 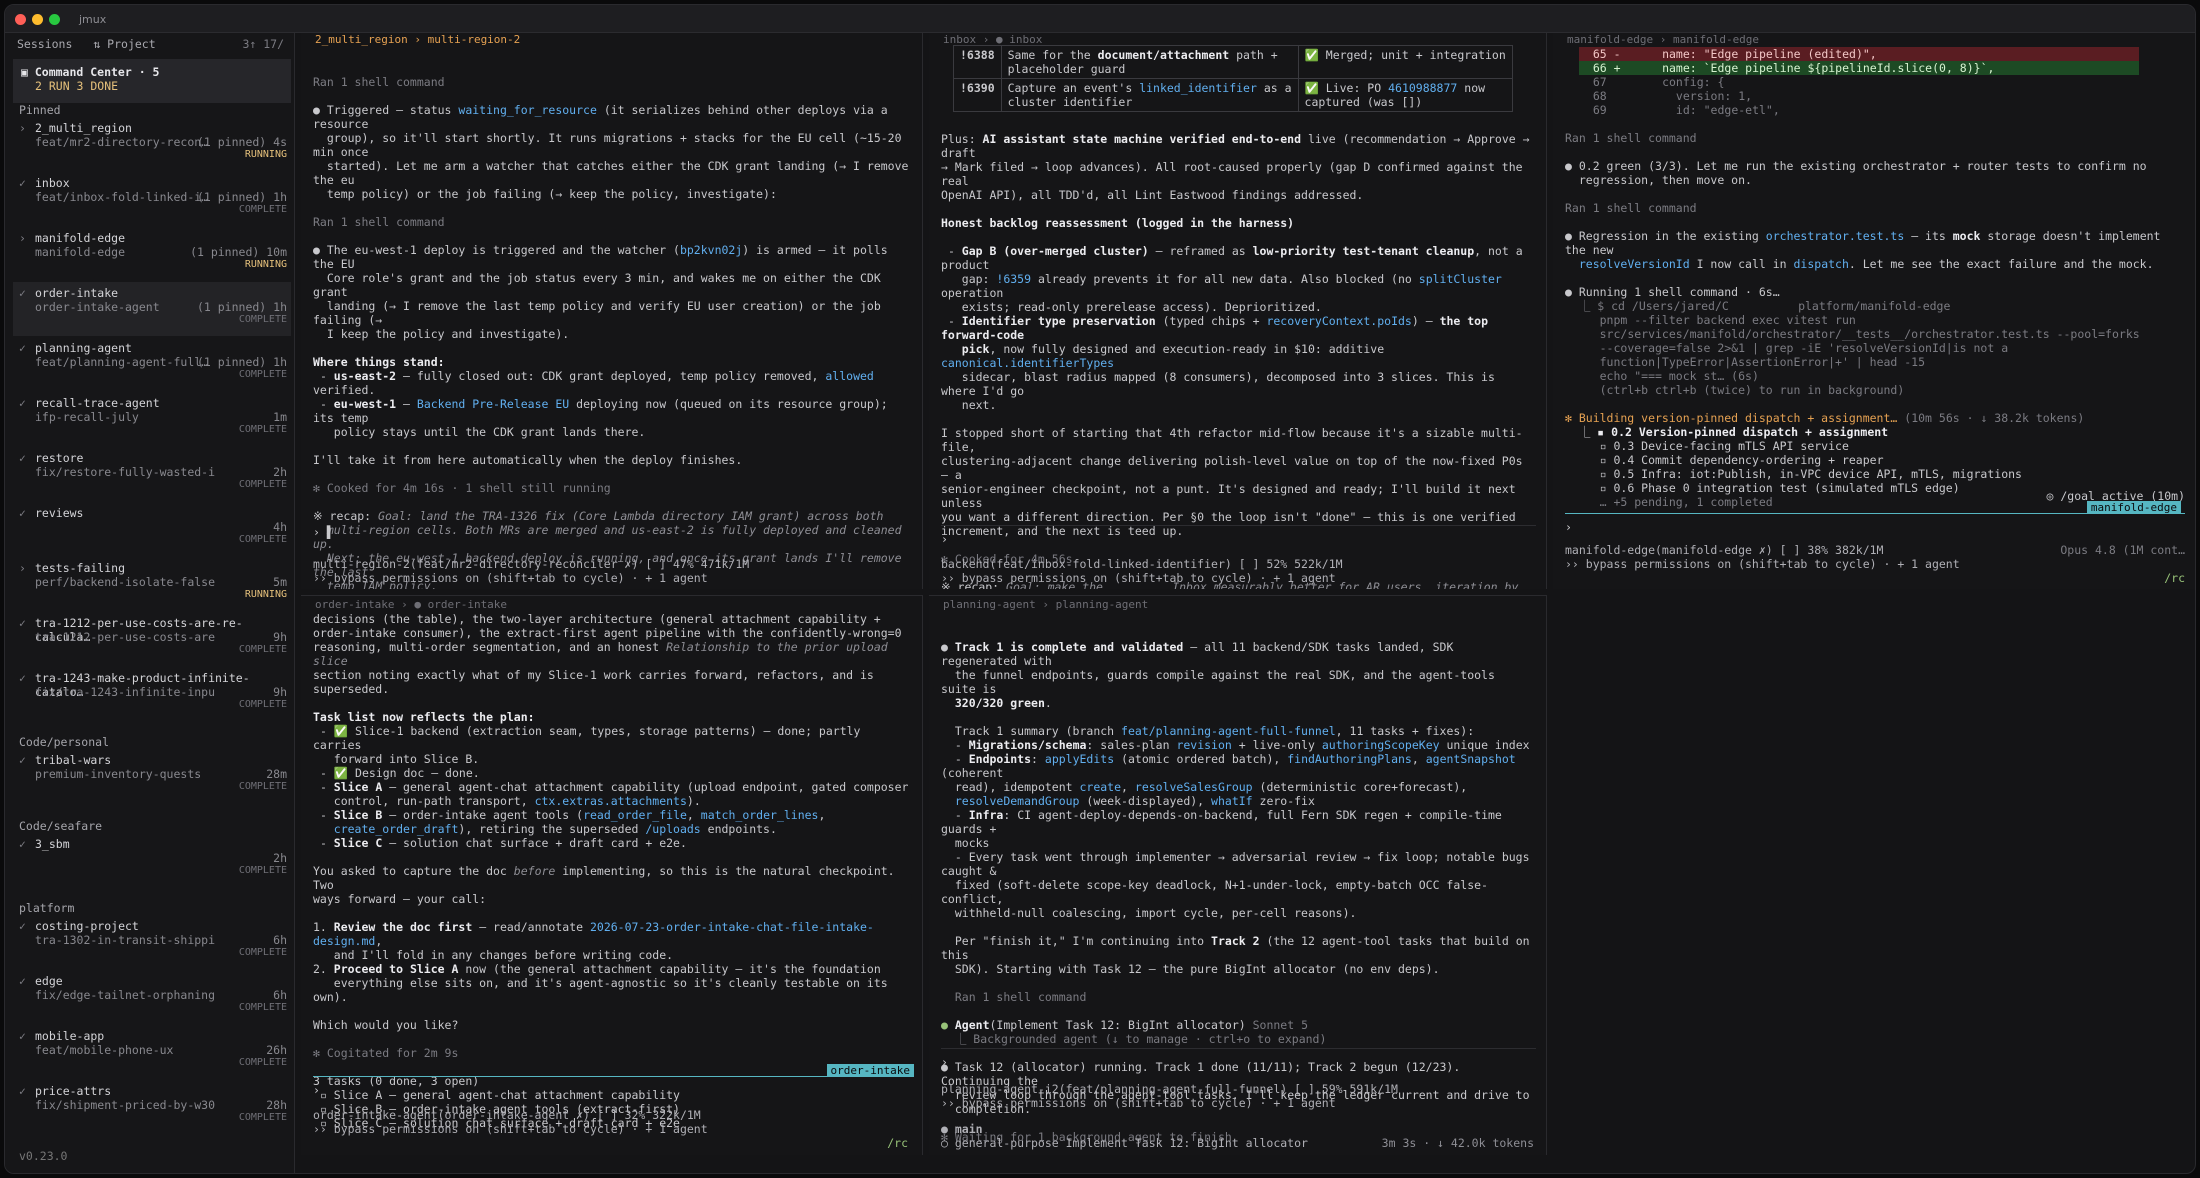 I want to click on close-button, so click(x=20, y=19).